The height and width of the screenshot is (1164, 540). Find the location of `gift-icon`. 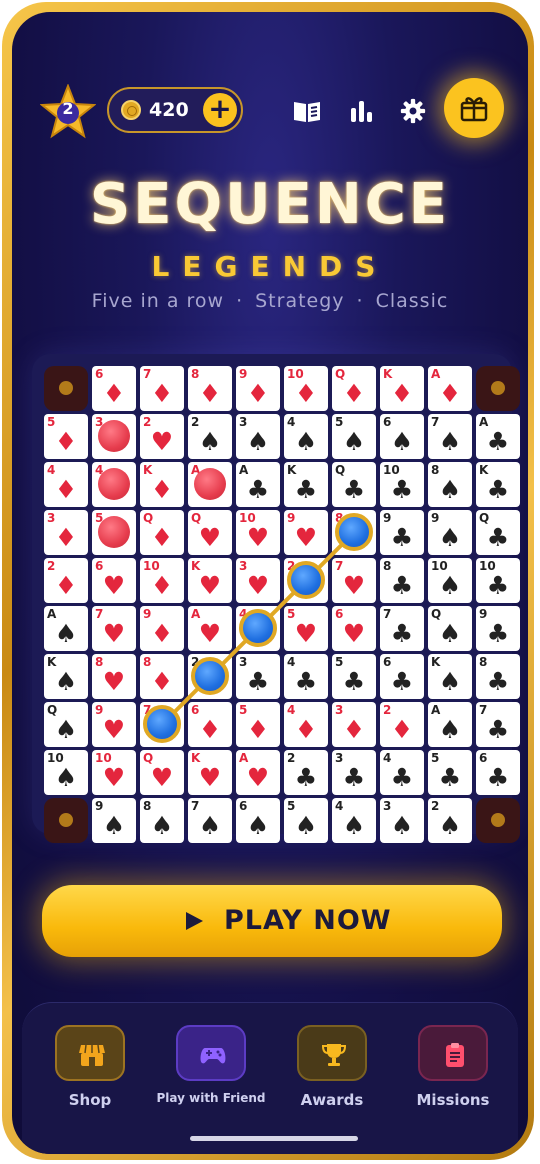

gift-icon is located at coordinates (474, 109).